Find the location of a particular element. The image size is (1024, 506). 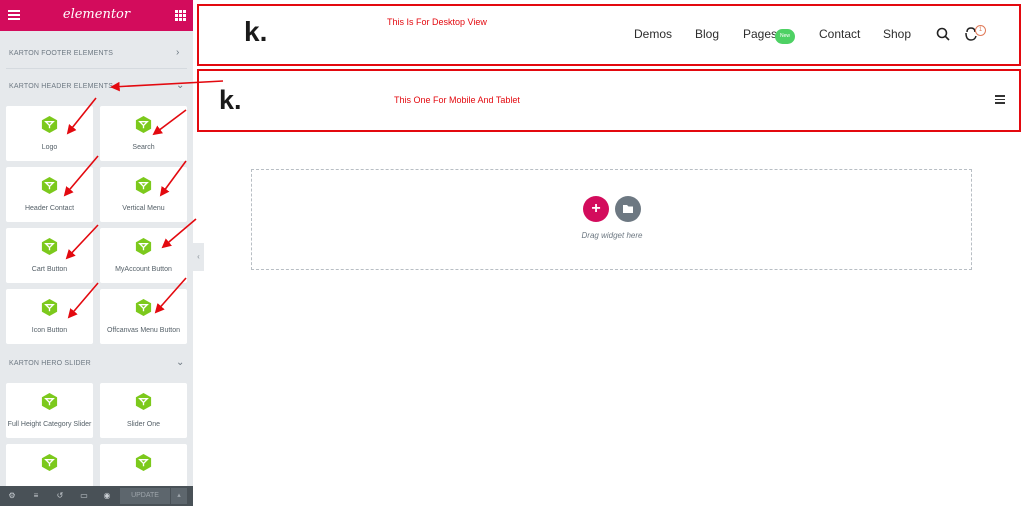

divider is located at coordinates (96, 68).